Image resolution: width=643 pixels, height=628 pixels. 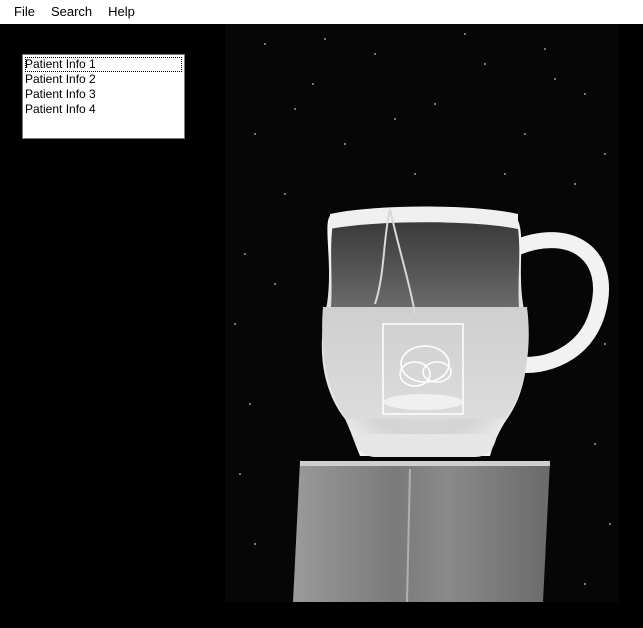 I want to click on menu-search: Search, so click(x=71, y=12).